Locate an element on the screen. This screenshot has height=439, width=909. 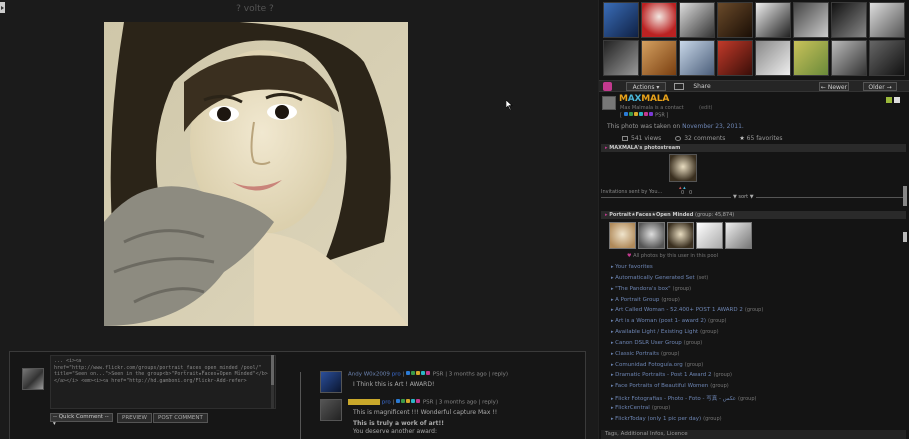
preview-button: PREVIEW is located at coordinates (134, 418).